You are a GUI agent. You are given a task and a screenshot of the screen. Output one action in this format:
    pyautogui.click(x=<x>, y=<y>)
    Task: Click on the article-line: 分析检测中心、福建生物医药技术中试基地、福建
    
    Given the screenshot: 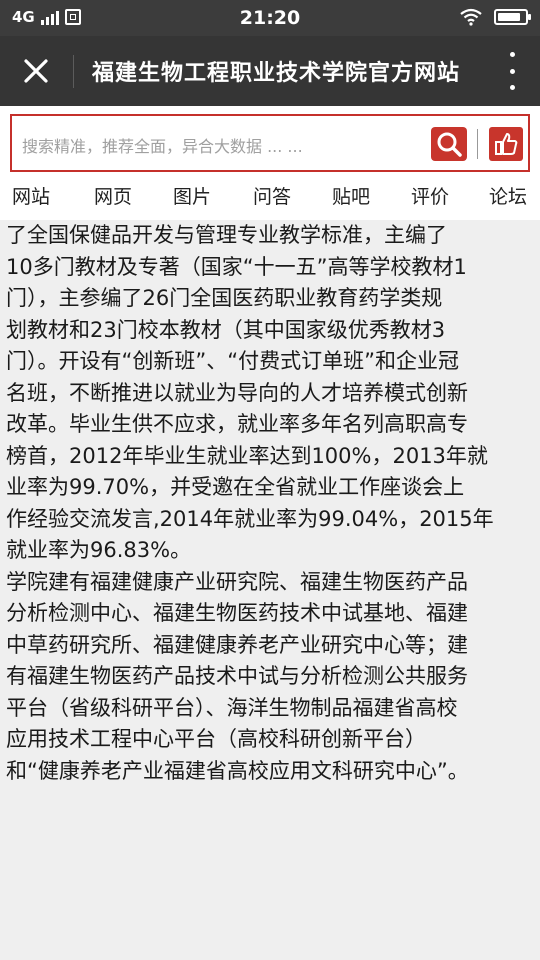 What is the action you would take?
    pyautogui.click(x=237, y=613)
    